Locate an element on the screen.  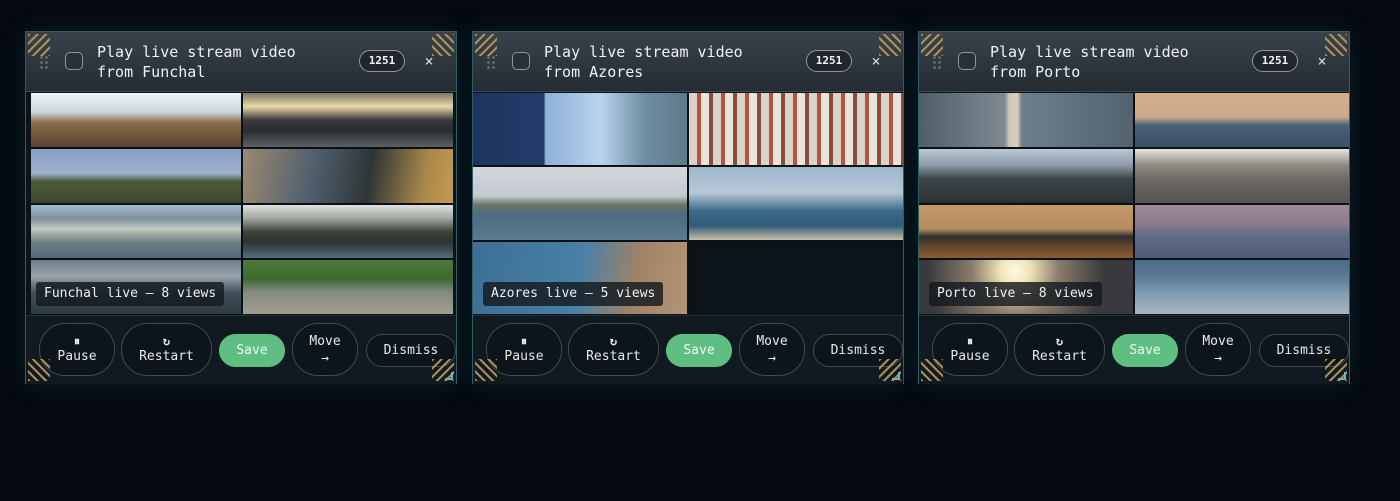
camera-tile-empty is located at coordinates (796, 277).